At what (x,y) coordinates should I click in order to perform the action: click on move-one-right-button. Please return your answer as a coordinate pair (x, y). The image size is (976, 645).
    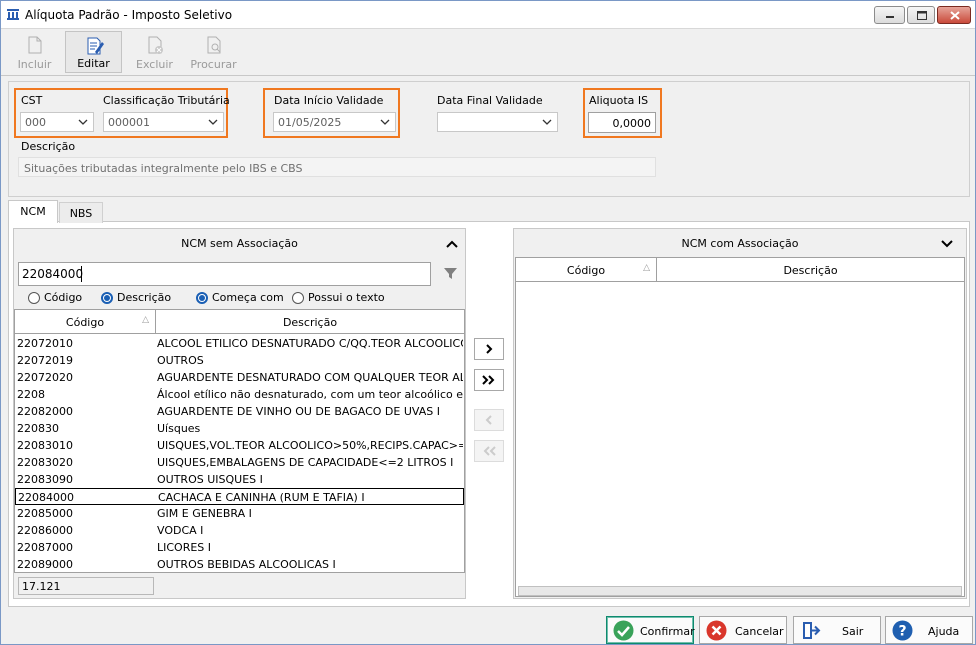
    Looking at the image, I should click on (489, 349).